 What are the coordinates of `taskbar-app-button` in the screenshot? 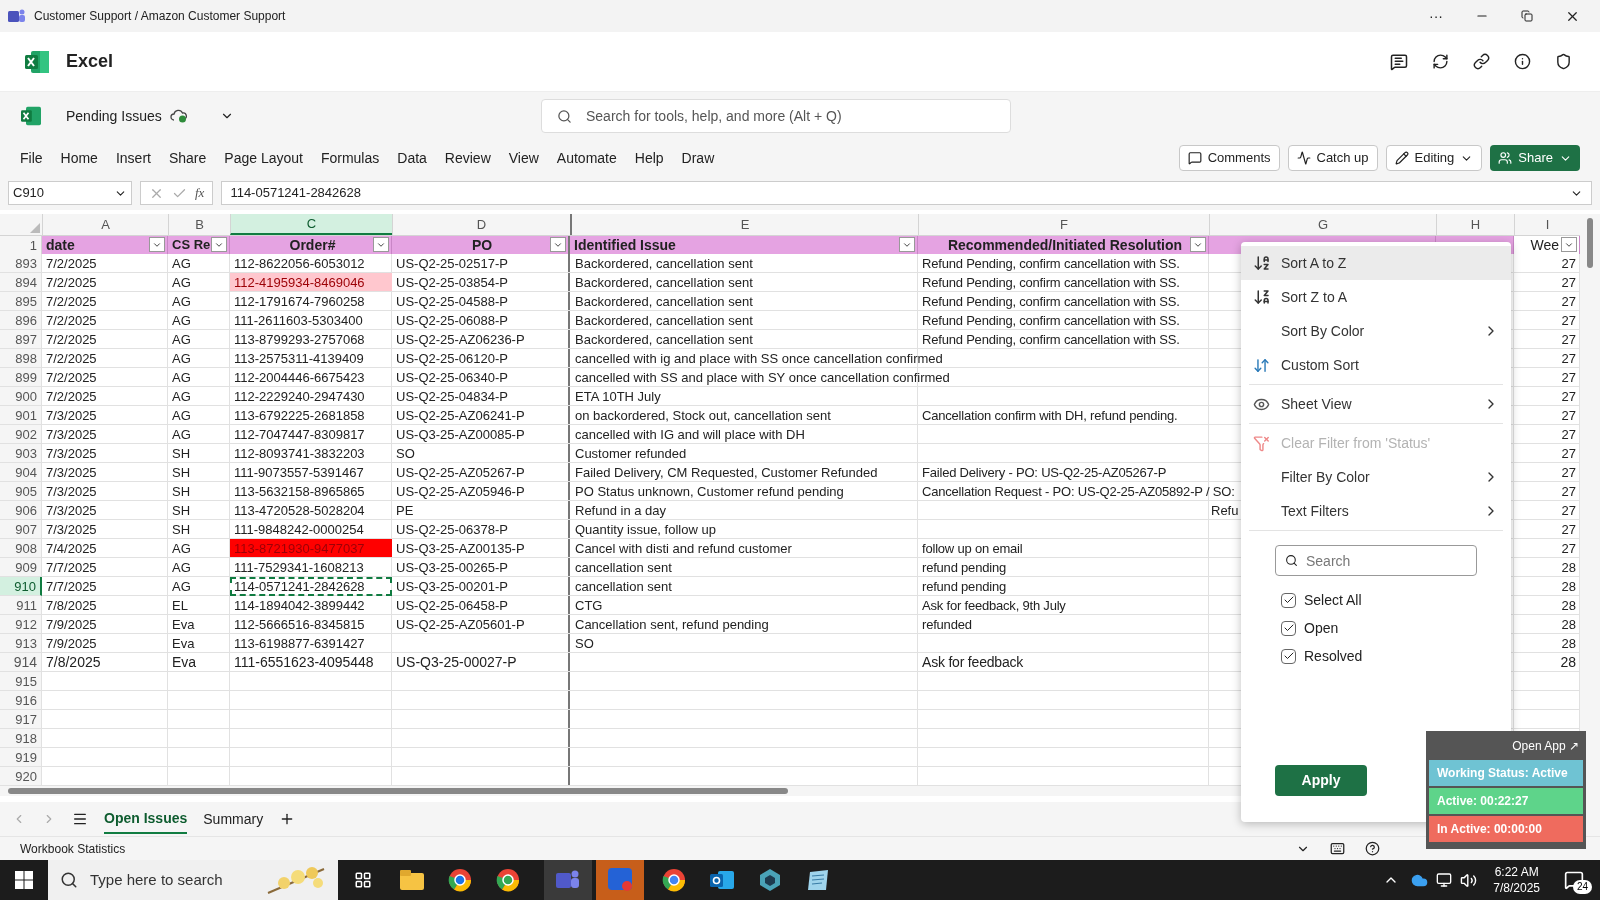 It's located at (568, 880).